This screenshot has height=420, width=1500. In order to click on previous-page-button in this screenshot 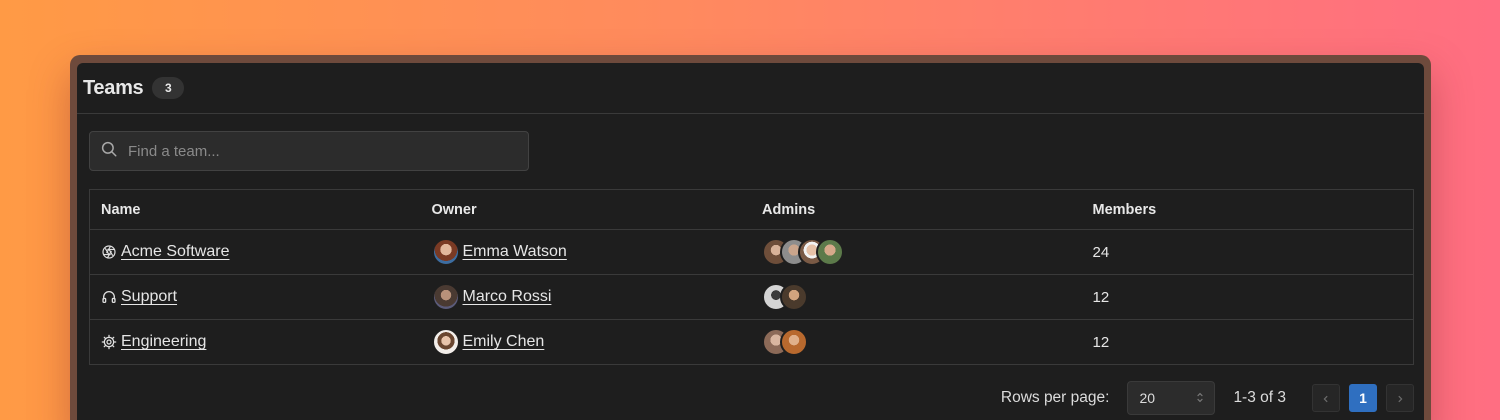, I will do `click(1326, 398)`.